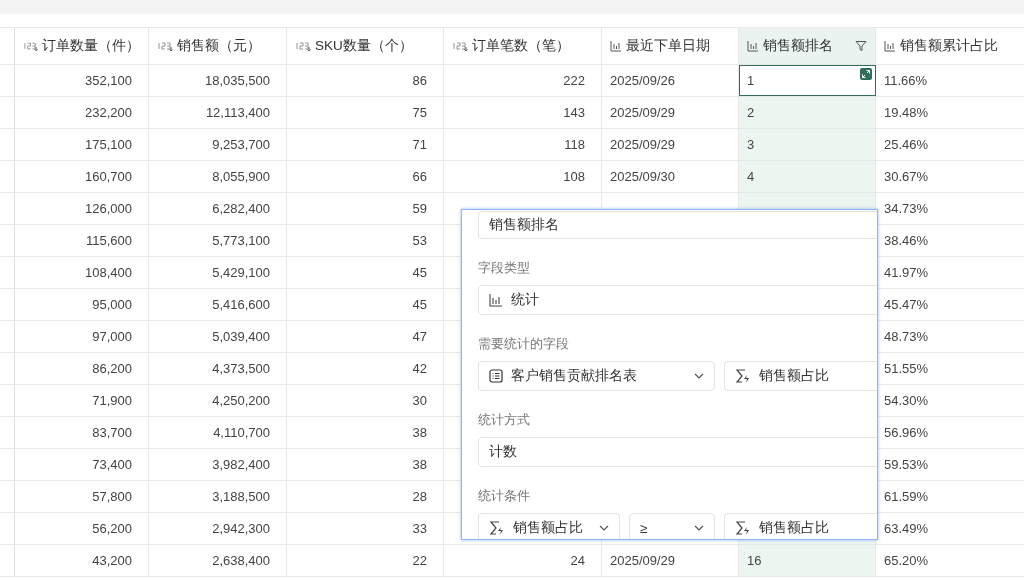 The image size is (1024, 579). What do you see at coordinates (525, 300) in the screenshot?
I see `field-value: 统计` at bounding box center [525, 300].